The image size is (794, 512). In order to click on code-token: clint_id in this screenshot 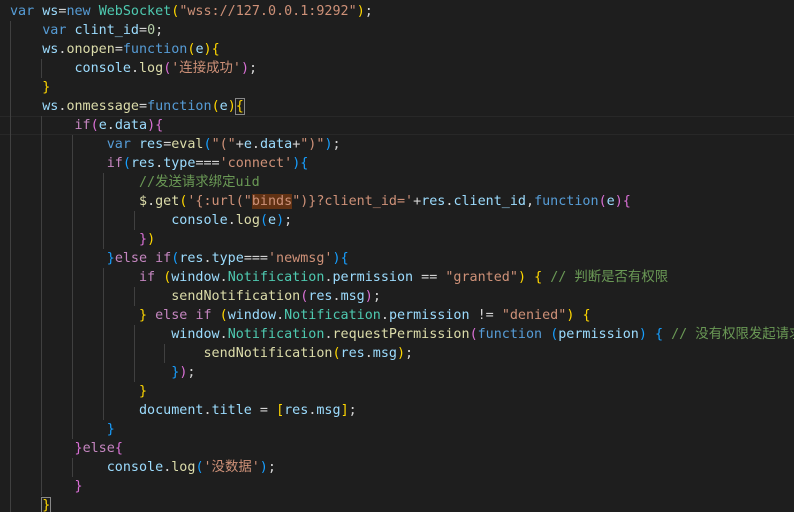, I will do `click(107, 30)`.